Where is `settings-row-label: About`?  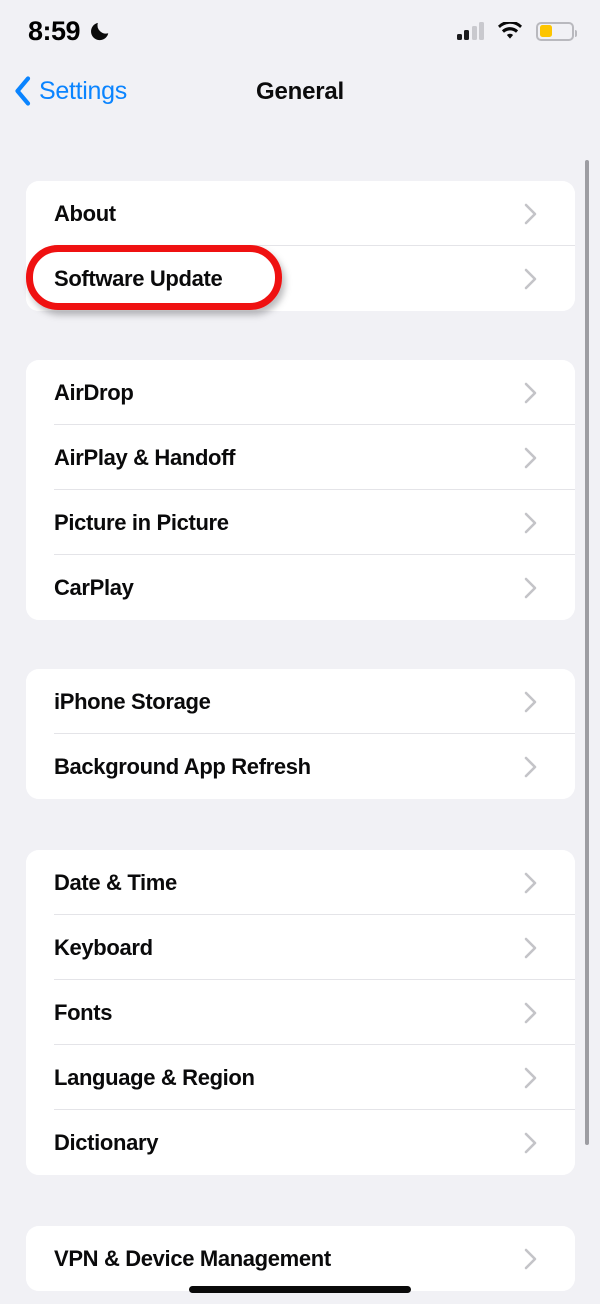
settings-row-label: About is located at coordinates (85, 213).